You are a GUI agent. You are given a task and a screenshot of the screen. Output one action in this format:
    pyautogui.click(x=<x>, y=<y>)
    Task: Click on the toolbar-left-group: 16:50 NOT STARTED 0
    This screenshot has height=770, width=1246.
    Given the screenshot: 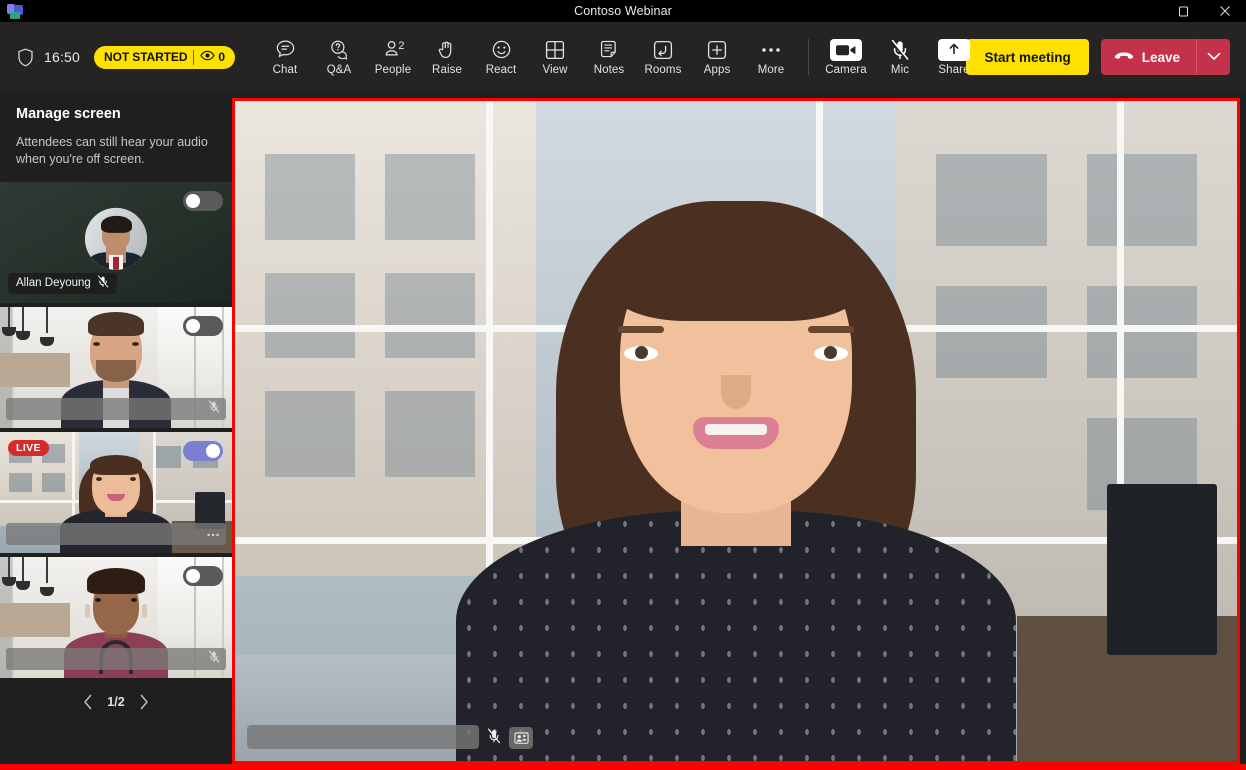 What is the action you would take?
    pyautogui.click(x=123, y=57)
    